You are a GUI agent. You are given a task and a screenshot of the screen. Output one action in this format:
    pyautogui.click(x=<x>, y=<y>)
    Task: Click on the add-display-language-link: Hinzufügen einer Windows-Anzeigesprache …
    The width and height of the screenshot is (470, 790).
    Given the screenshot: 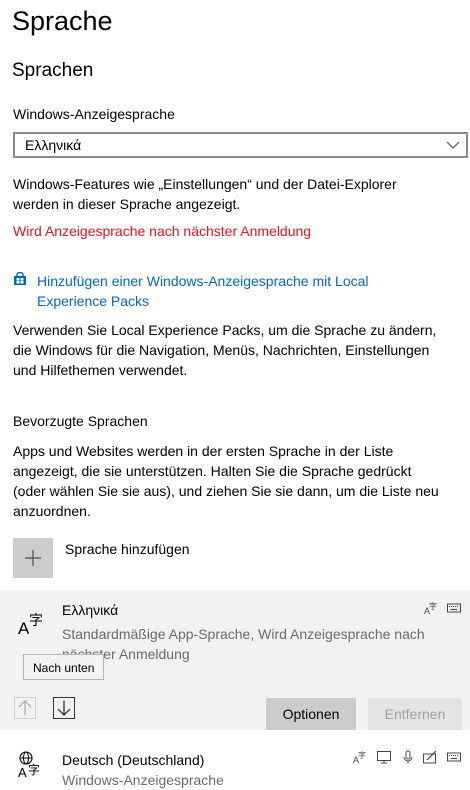 What is the action you would take?
    pyautogui.click(x=203, y=291)
    